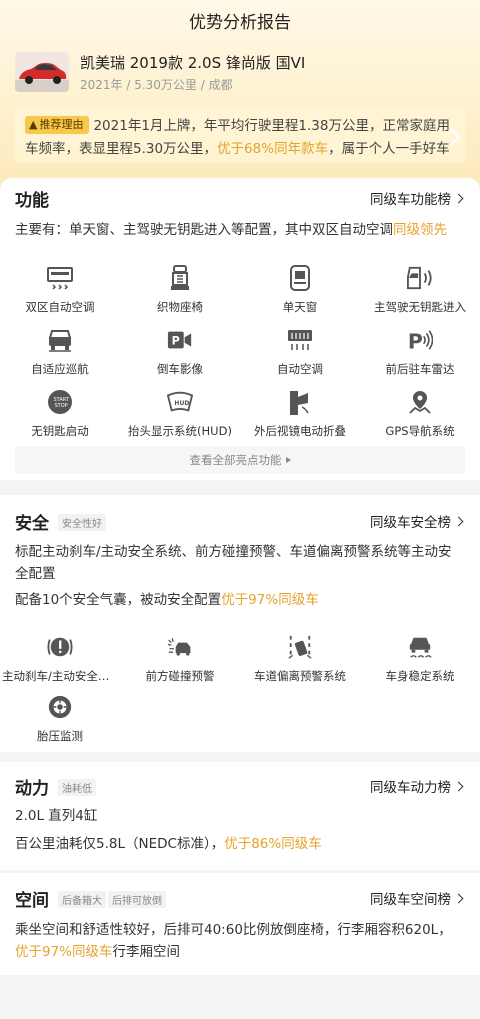 Image resolution: width=480 pixels, height=1019 pixels. I want to click on svg-text: STOP, so click(61, 406).